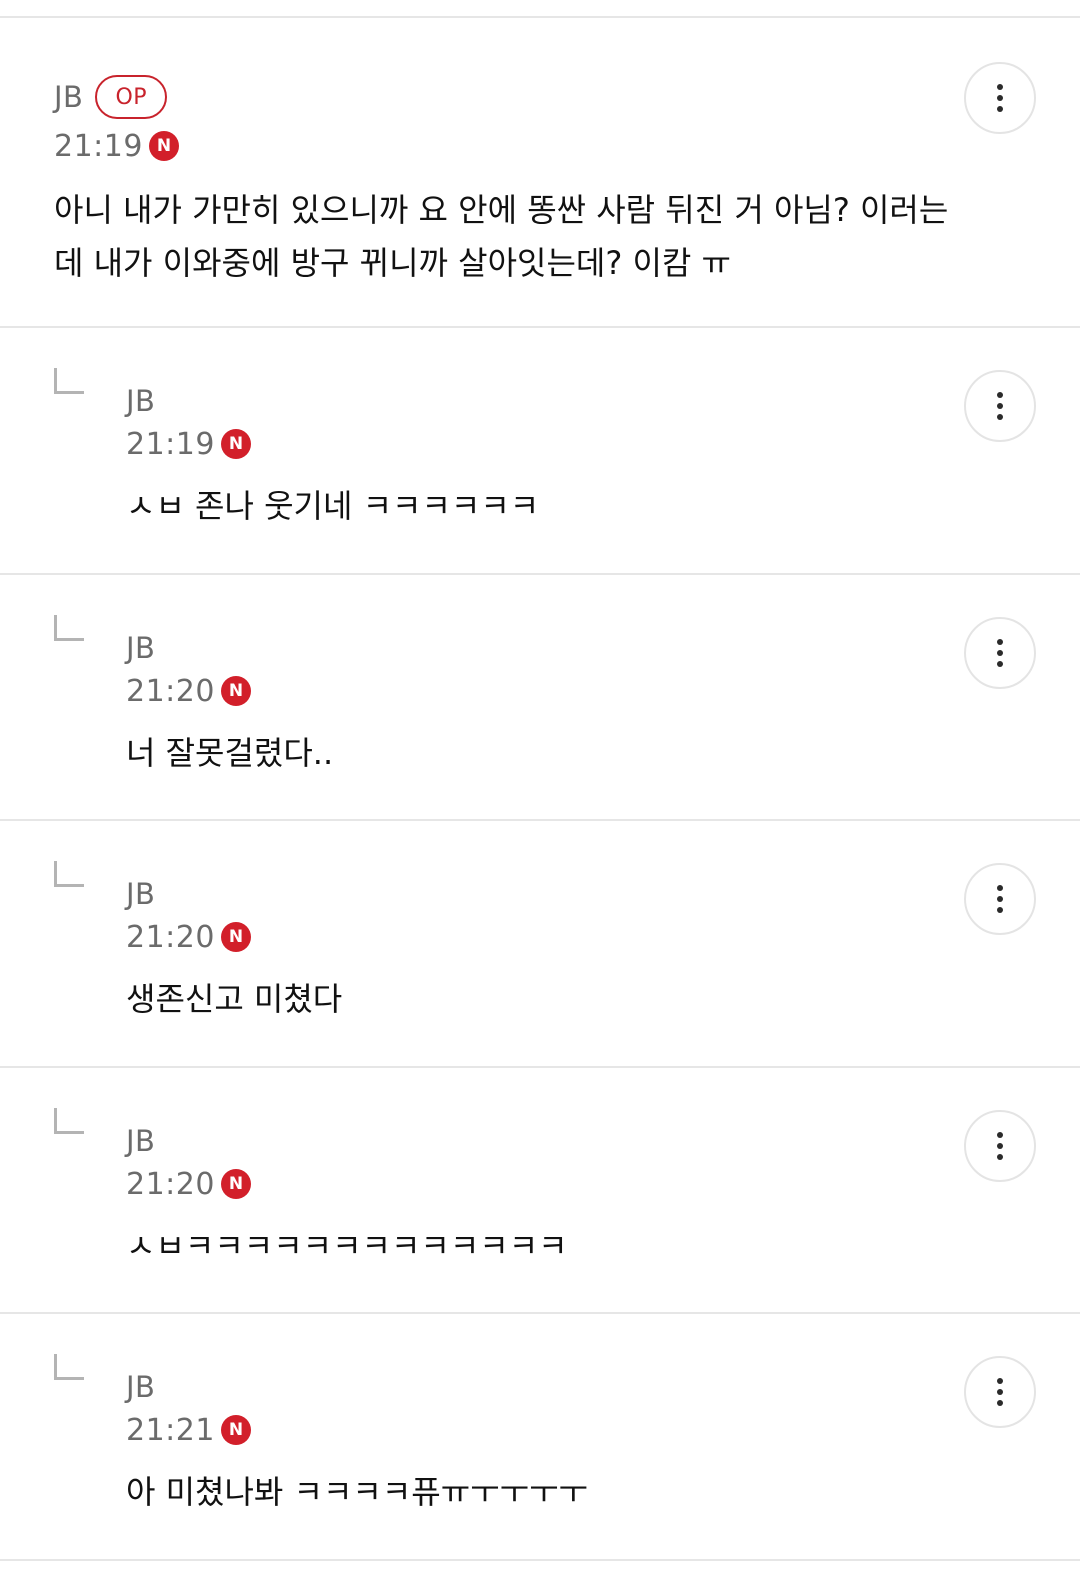  What do you see at coordinates (230, 753) in the screenshot?
I see `comment-text: 너 잘못걸렸다..` at bounding box center [230, 753].